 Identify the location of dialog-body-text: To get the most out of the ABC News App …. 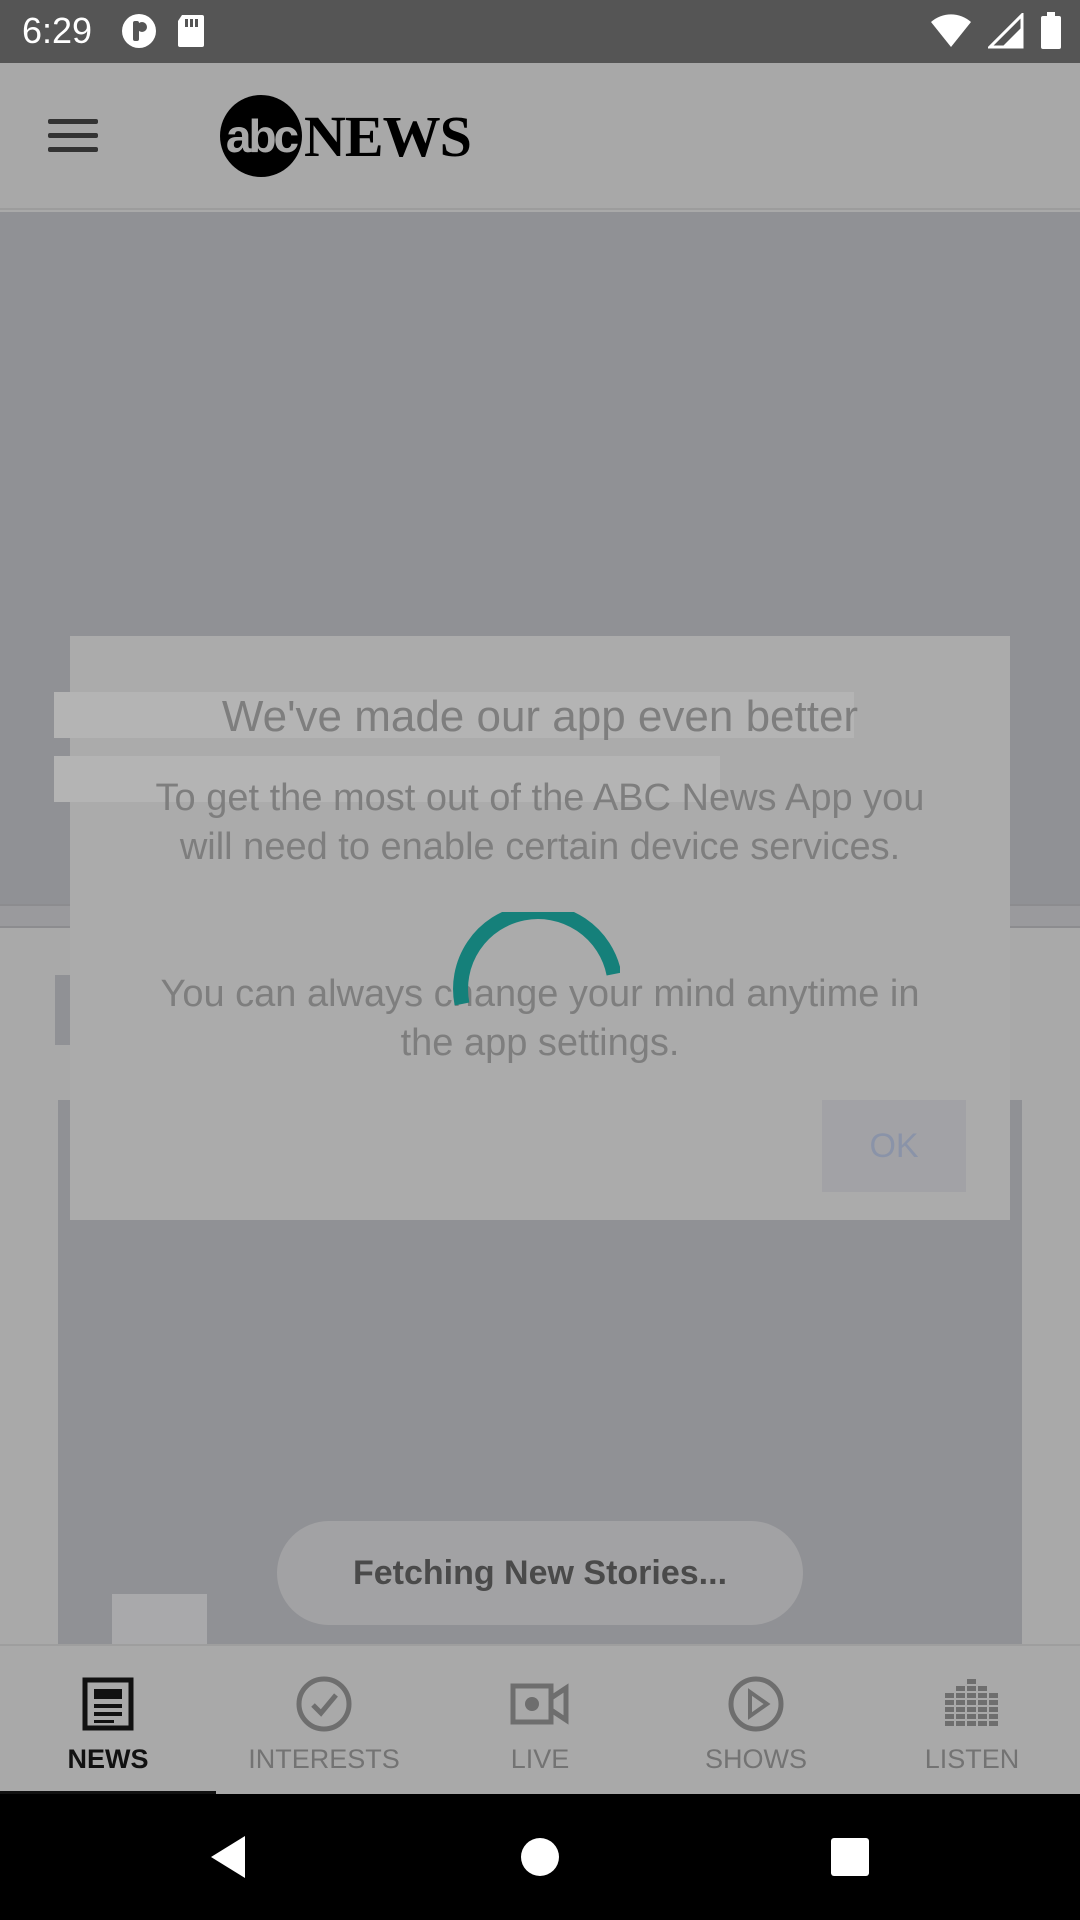
(540, 822).